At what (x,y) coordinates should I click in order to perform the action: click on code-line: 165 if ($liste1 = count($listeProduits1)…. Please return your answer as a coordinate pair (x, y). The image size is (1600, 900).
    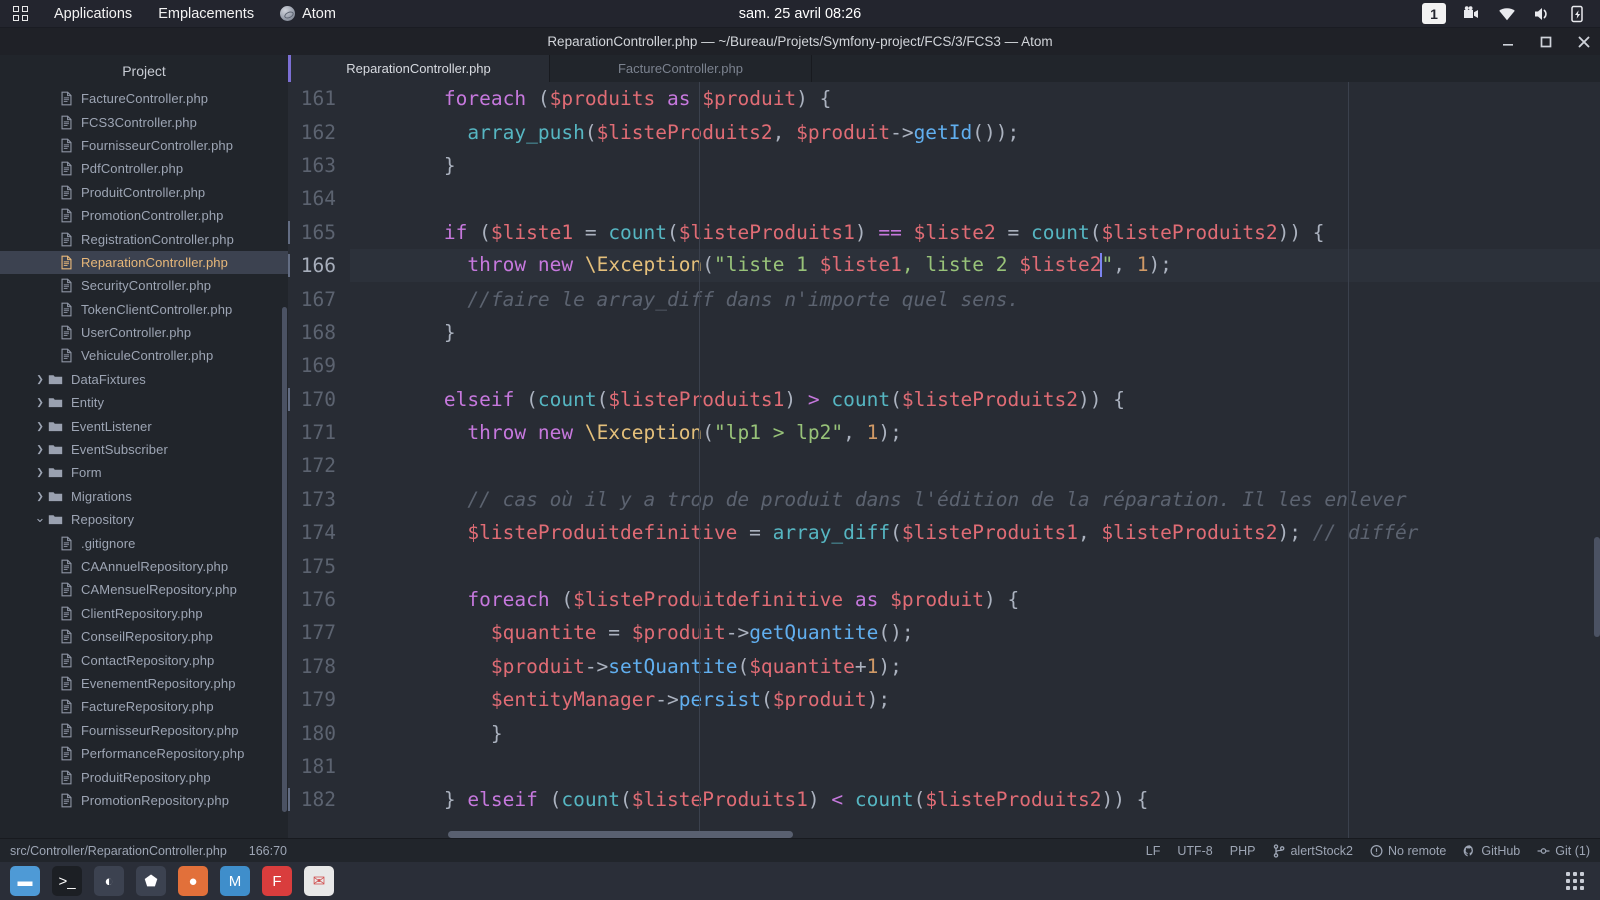
    Looking at the image, I should click on (944, 232).